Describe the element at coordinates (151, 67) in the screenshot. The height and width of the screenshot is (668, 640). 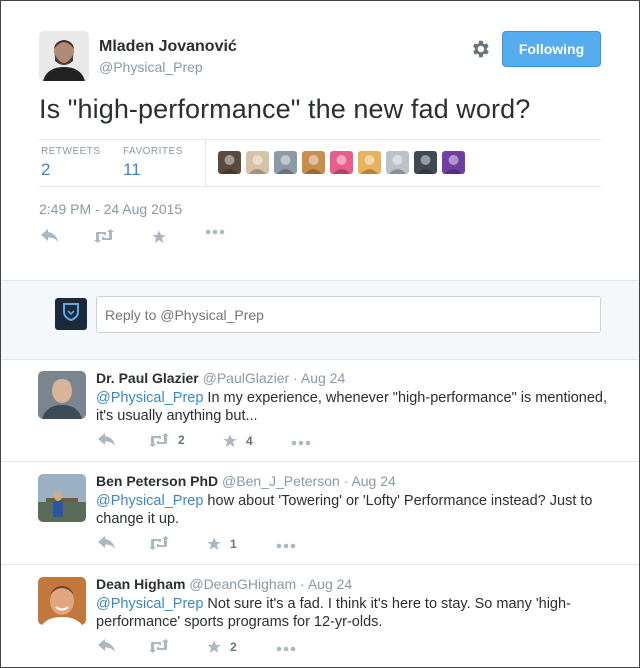
I see `author-handle: @Physical_Prep` at that location.